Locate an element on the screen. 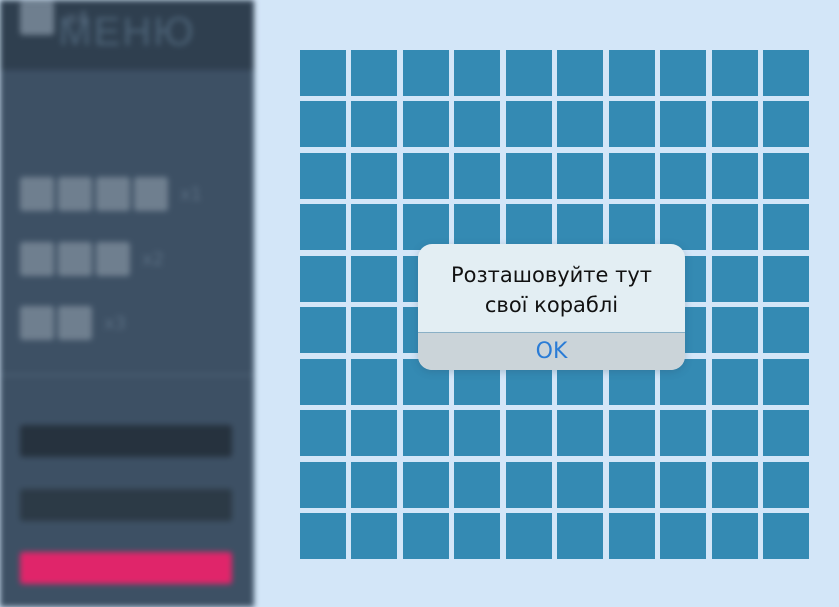 The image size is (839, 607). alert-dialog: Розташовуйте тут свої кораблі OK is located at coordinates (551, 307).